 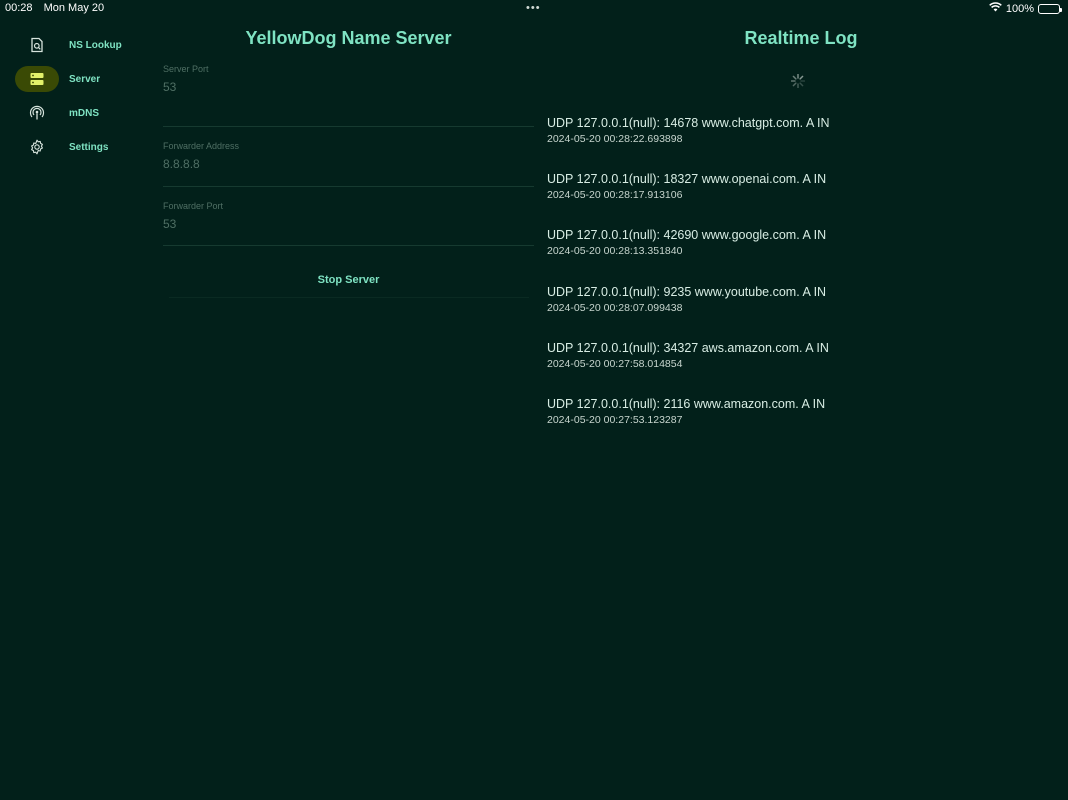 I want to click on log-entry-timestamp: 2024-05-20 00:27:58.014854, so click(x=615, y=363).